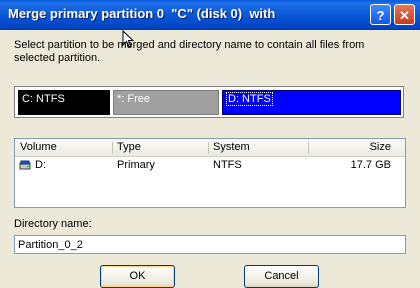  I want to click on ok-button: OK, so click(137, 276).